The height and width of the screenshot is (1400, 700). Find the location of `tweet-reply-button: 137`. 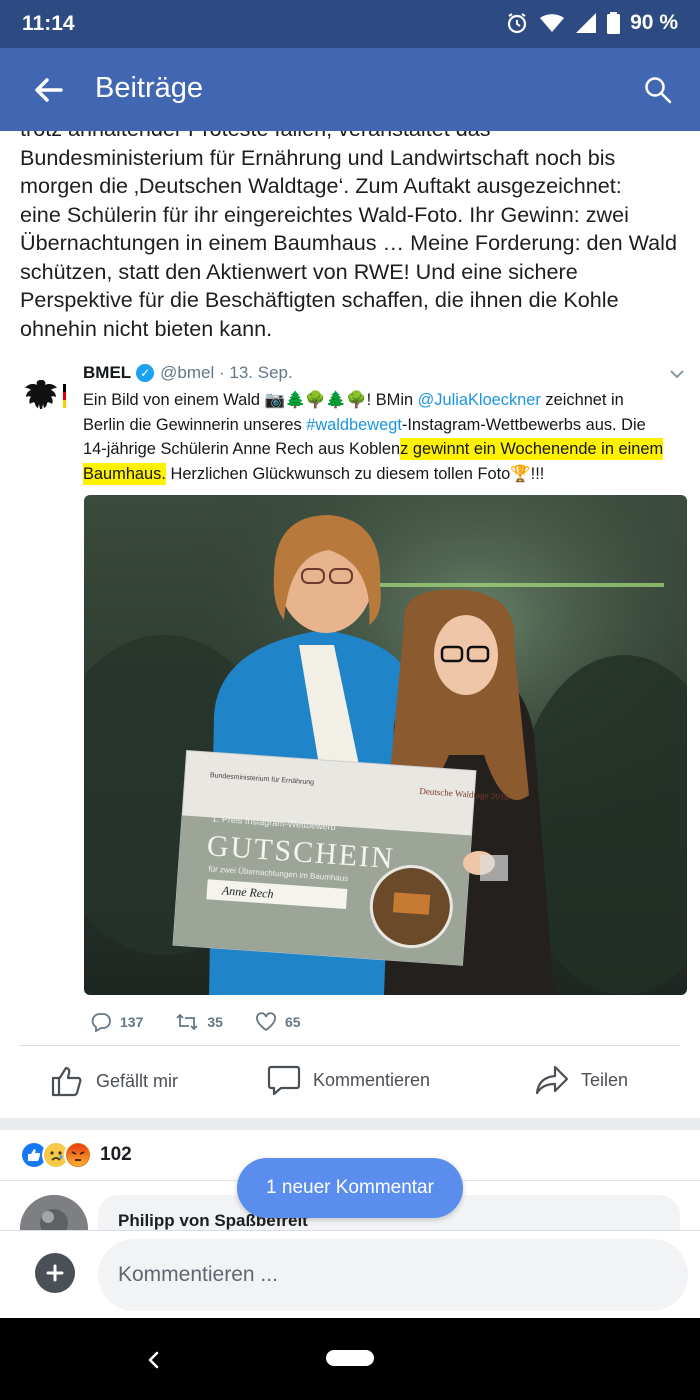

tweet-reply-button: 137 is located at coordinates (116, 1022).